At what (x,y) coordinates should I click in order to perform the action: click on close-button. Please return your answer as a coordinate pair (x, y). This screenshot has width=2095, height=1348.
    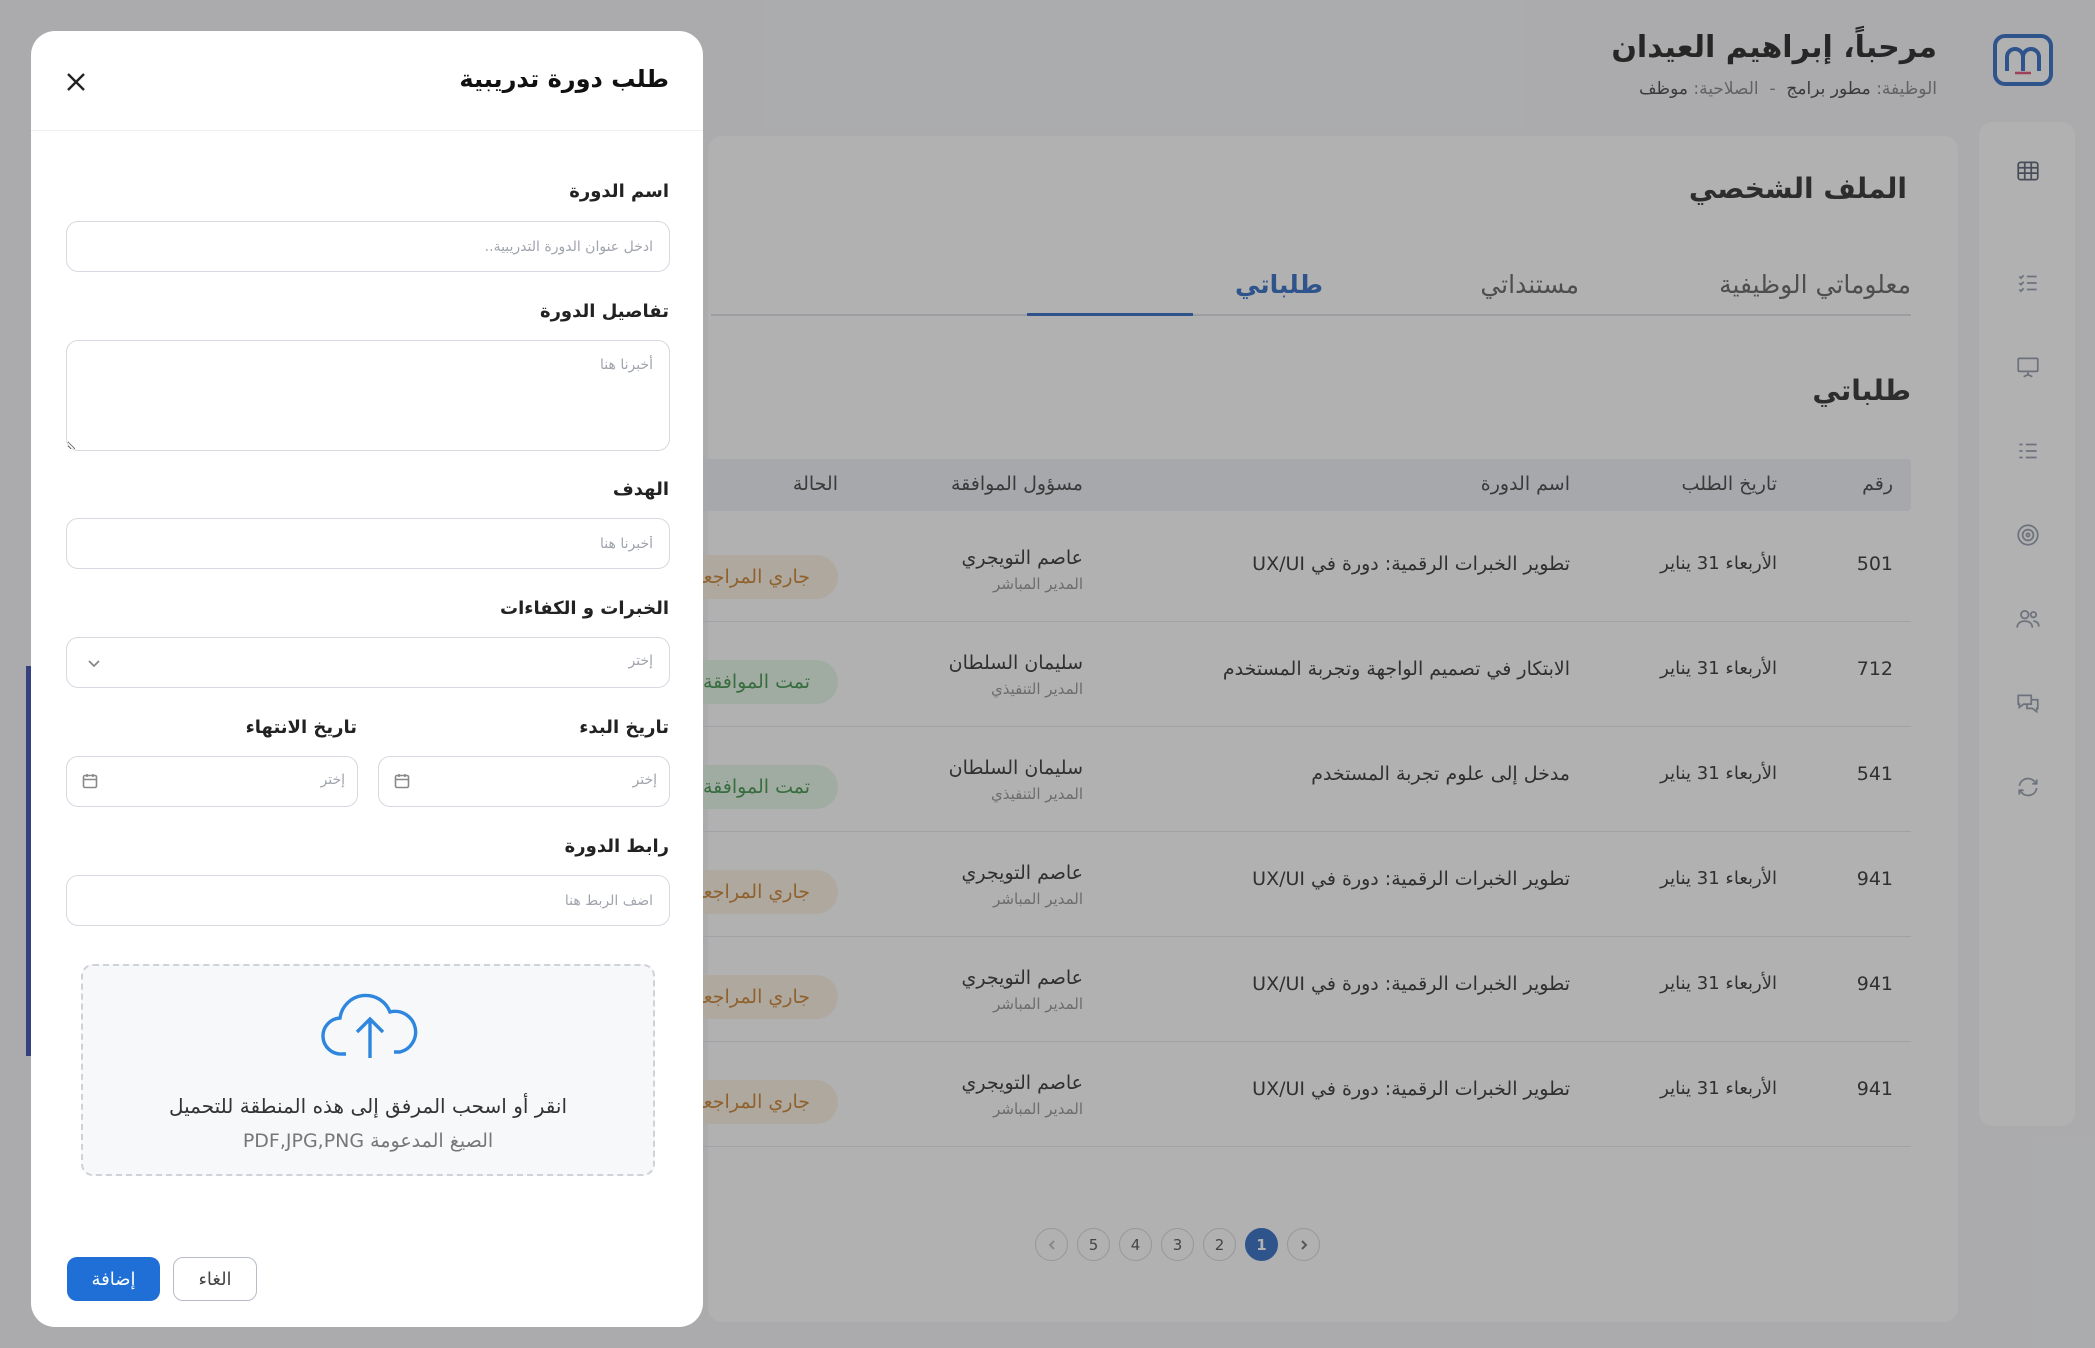
    Looking at the image, I should click on (76, 82).